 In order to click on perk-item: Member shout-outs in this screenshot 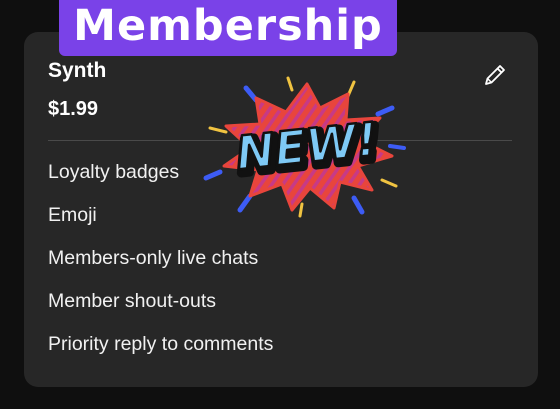, I will do `click(132, 301)`.